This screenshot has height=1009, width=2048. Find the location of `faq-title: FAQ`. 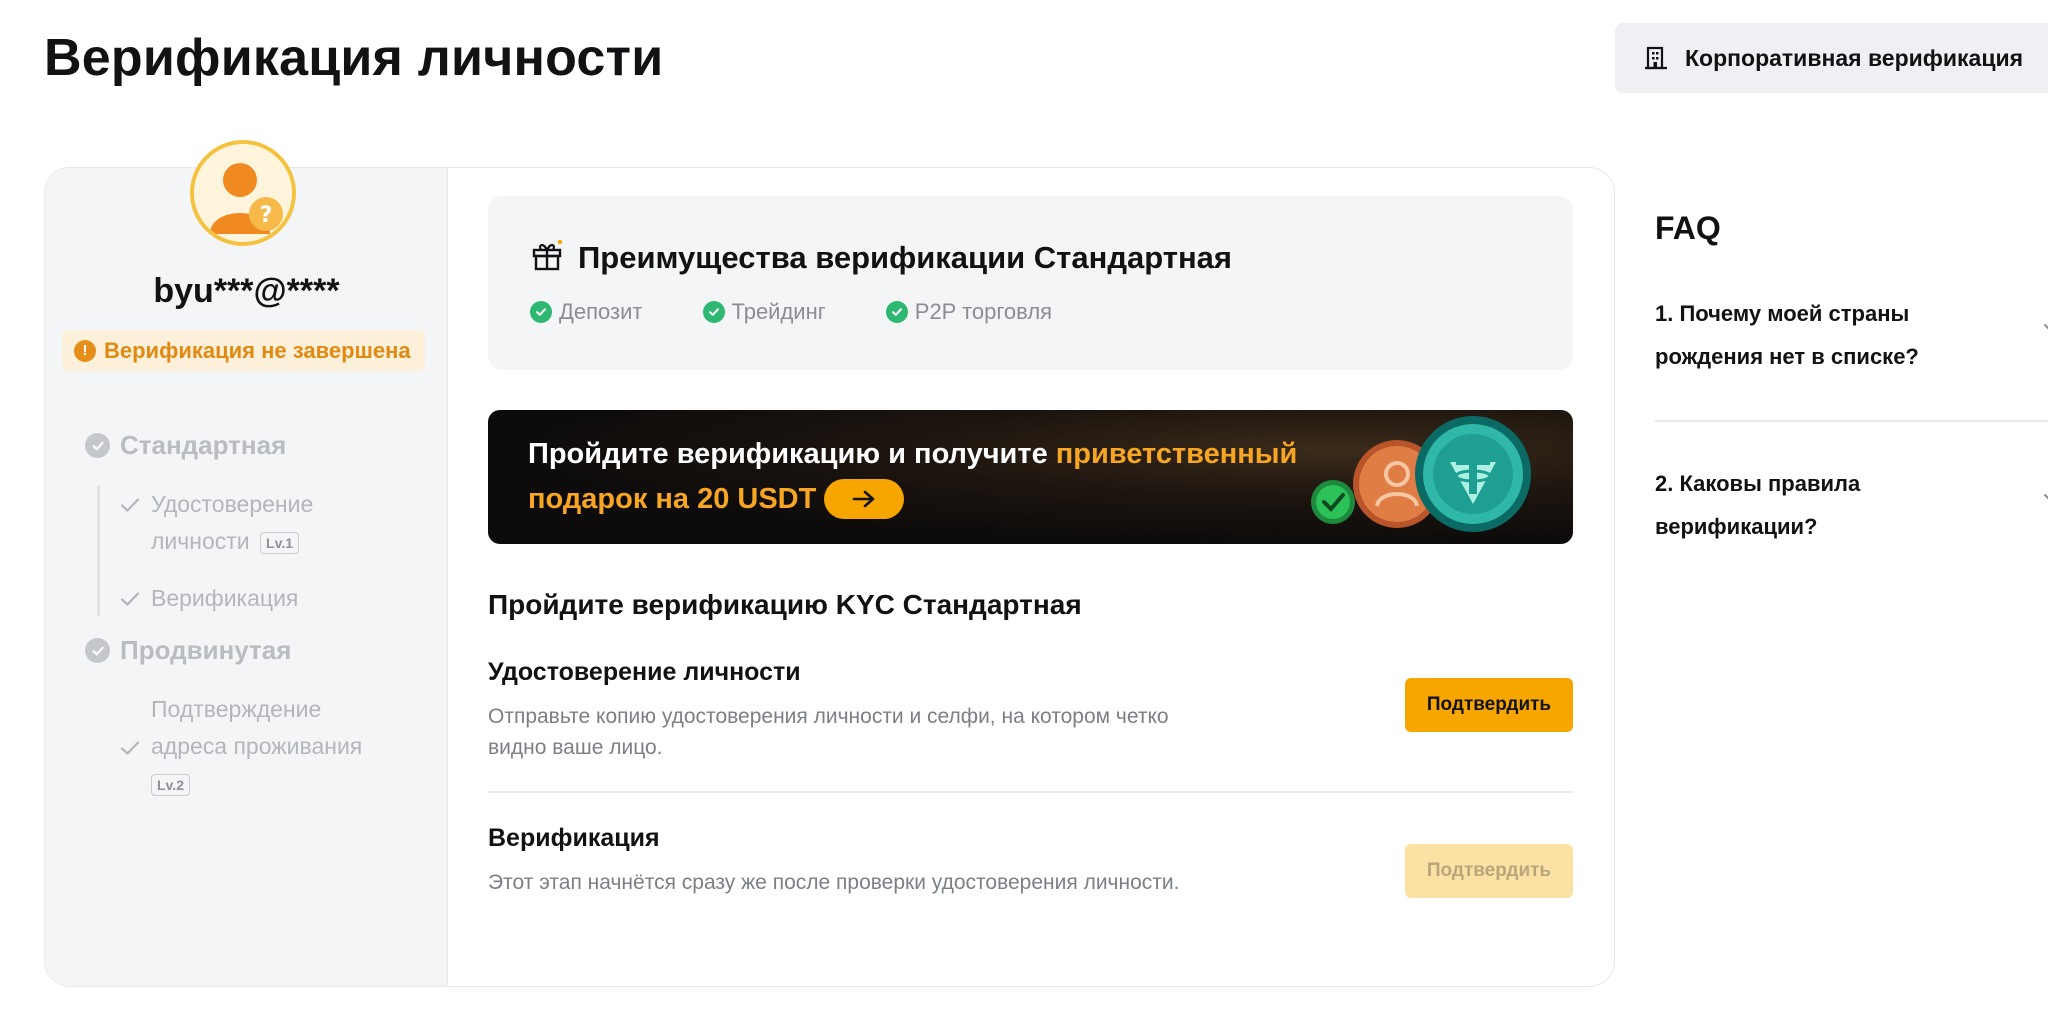

faq-title: FAQ is located at coordinates (1688, 228).